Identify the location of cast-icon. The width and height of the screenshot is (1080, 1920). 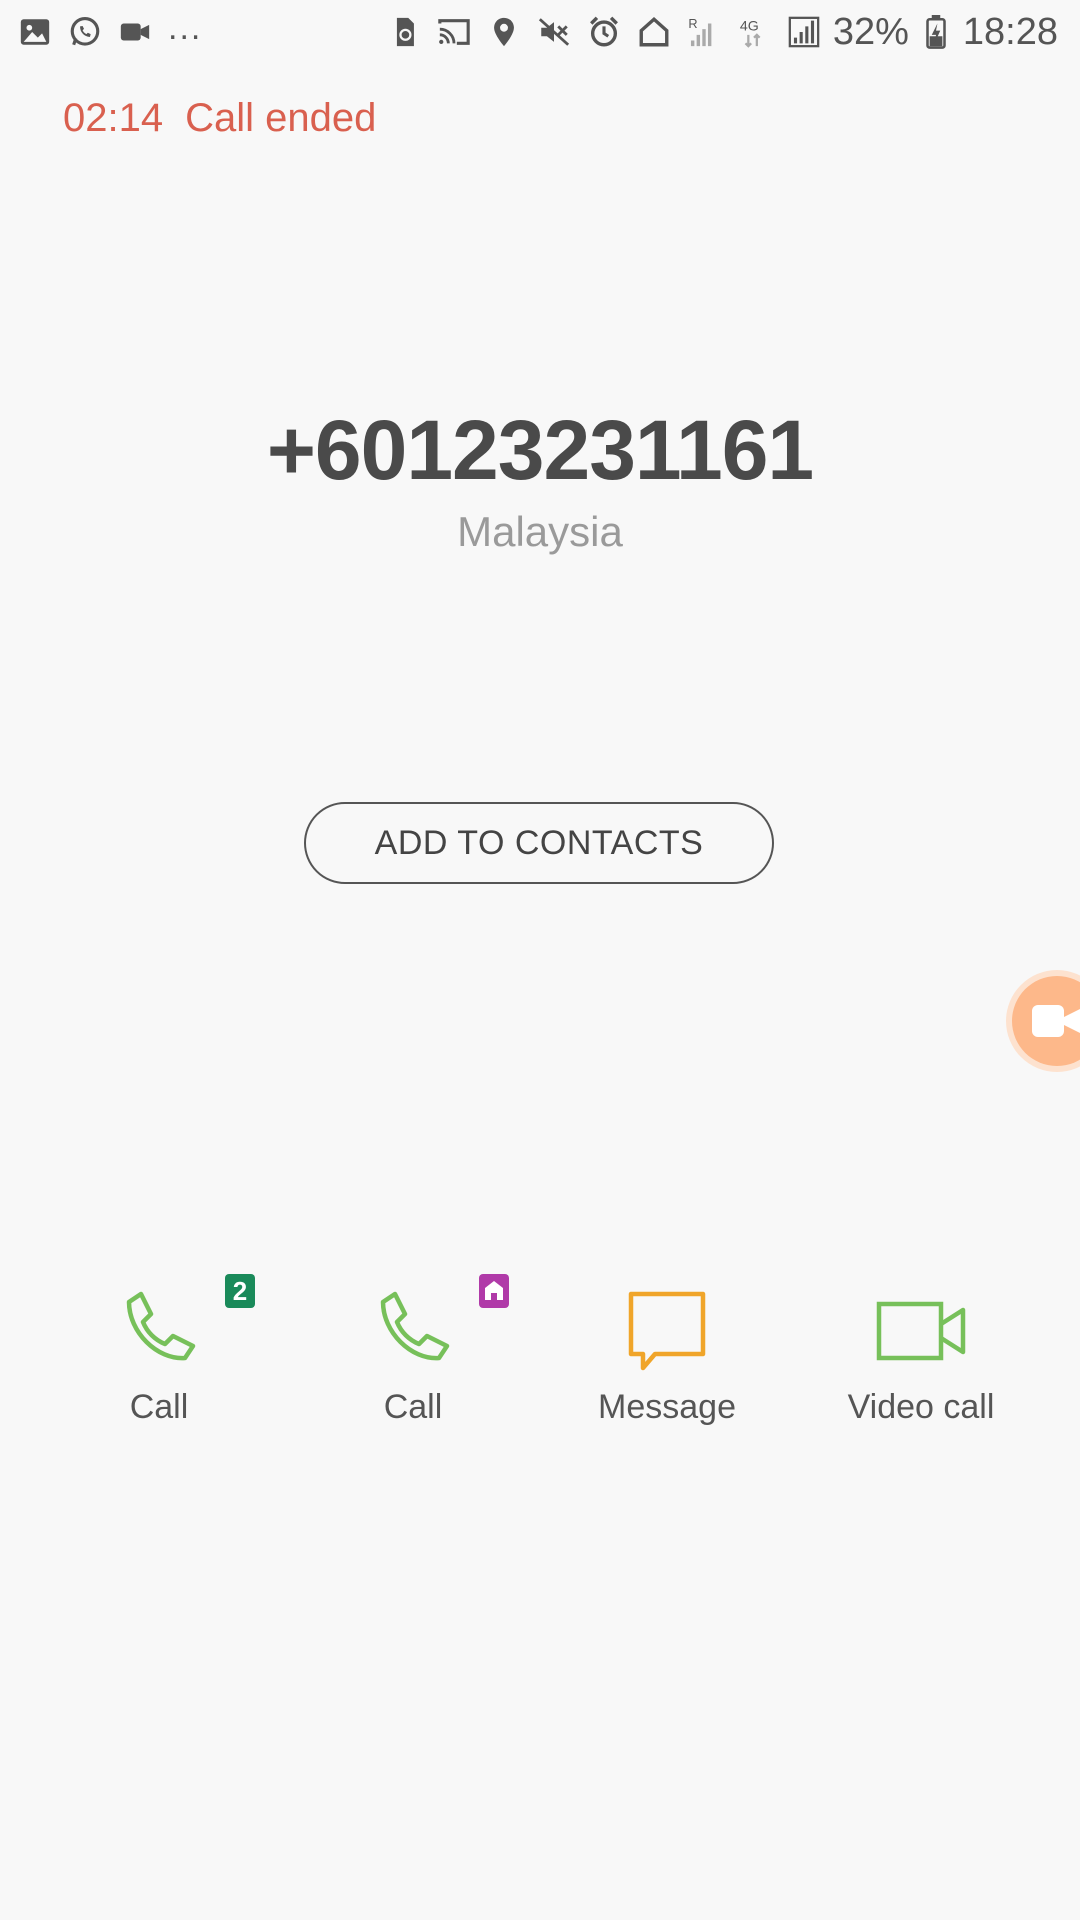
(454, 32).